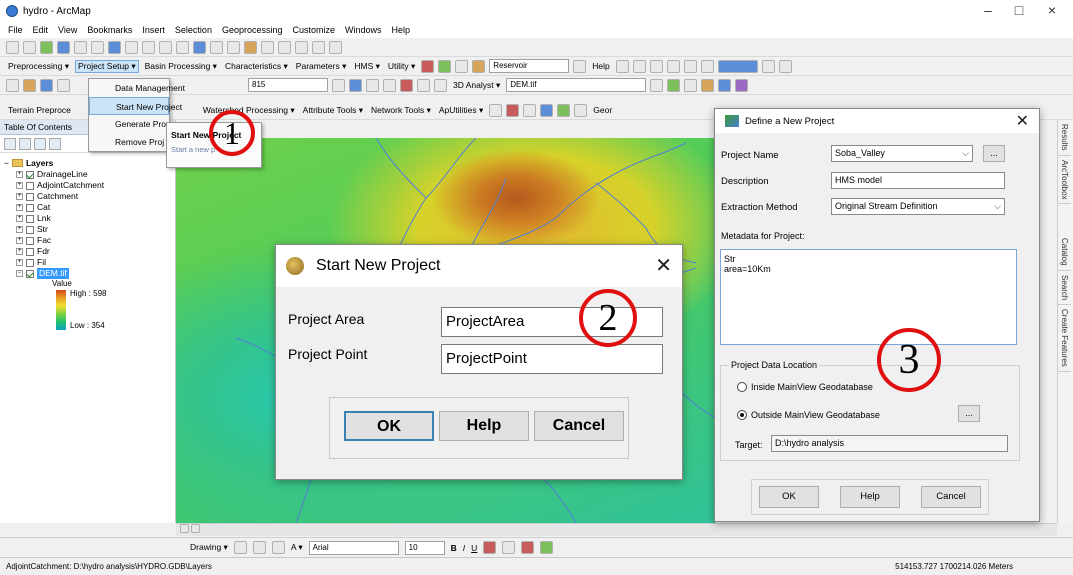  Describe the element at coordinates (484, 426) in the screenshot. I see `start-help-button: Help` at that location.